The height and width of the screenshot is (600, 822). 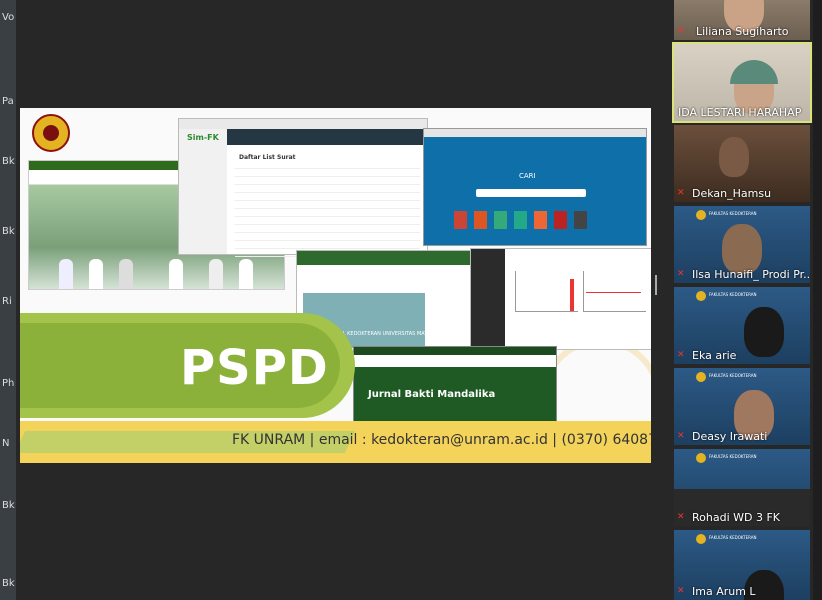 I want to click on stub-label: Vo, so click(x=8, y=17).